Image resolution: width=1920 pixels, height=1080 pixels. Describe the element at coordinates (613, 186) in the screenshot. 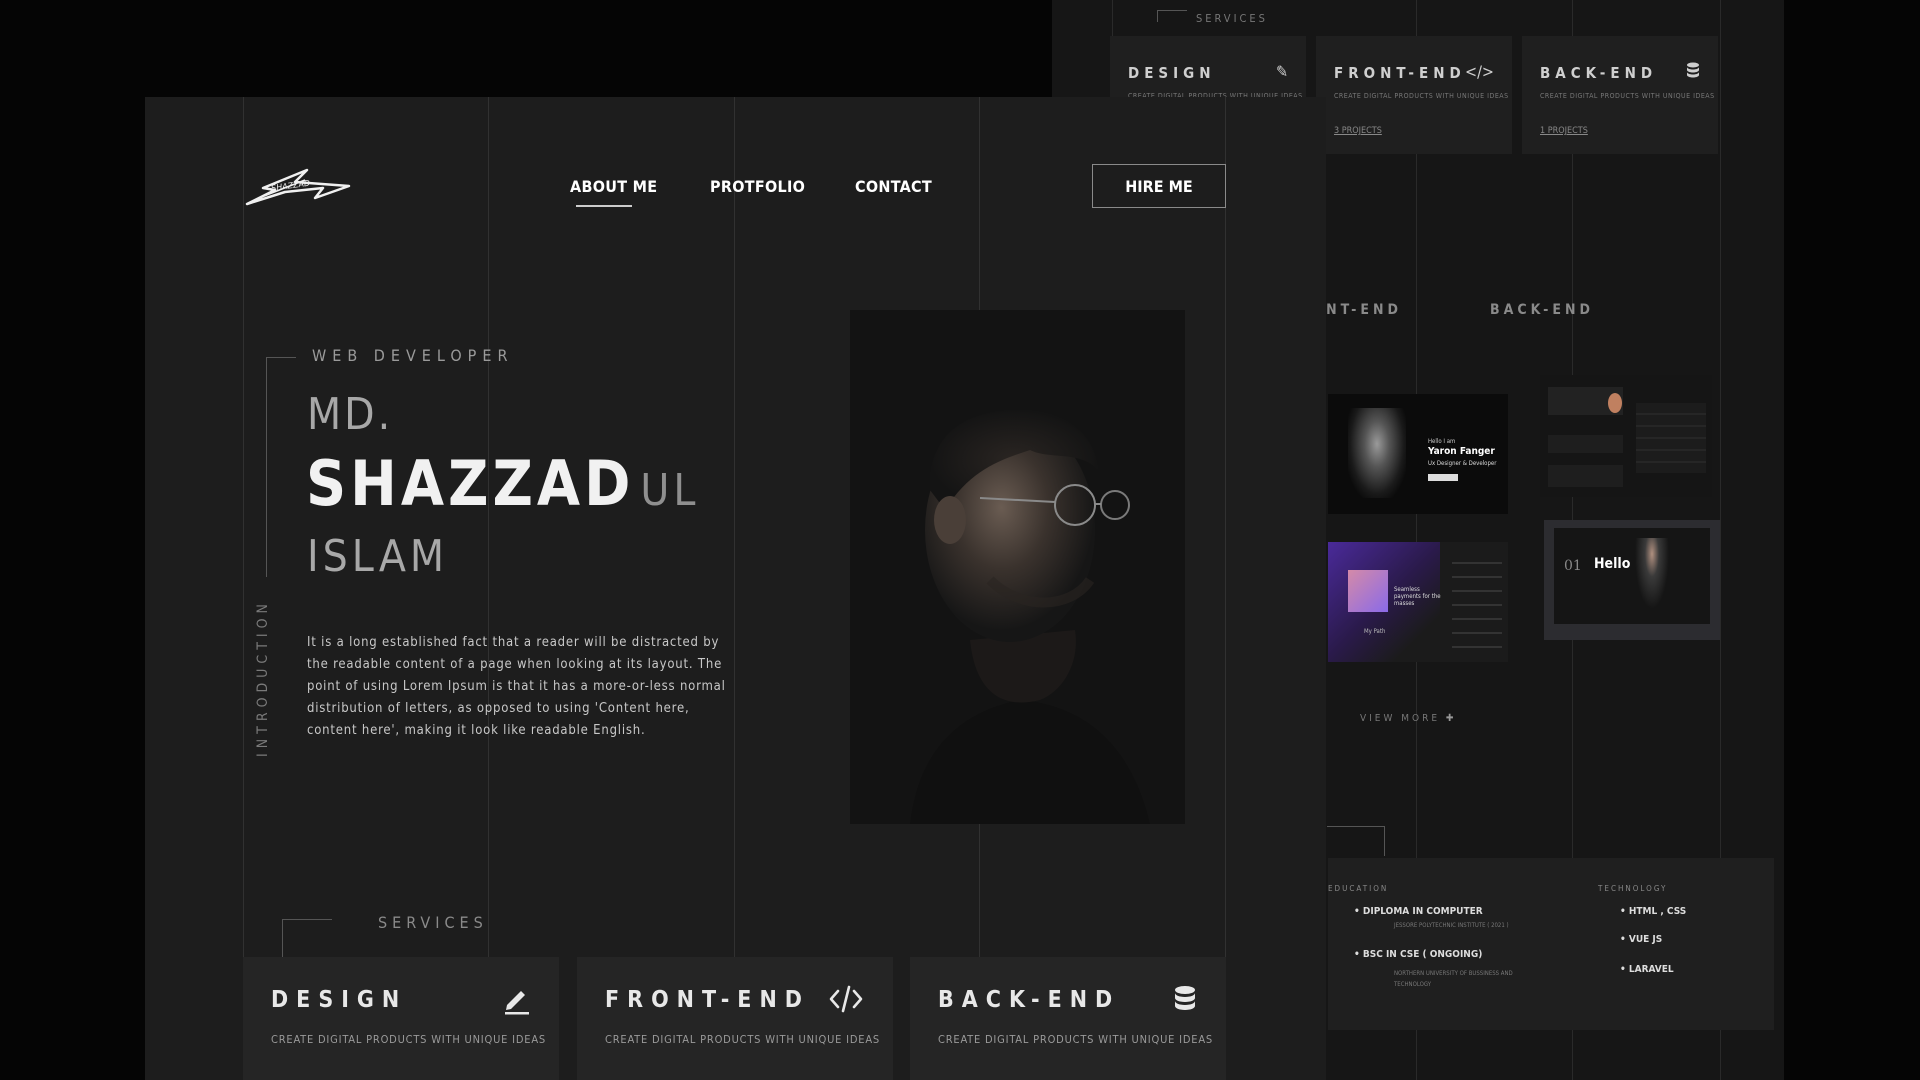

I see `nav-about-me: ABOUT ME` at that location.